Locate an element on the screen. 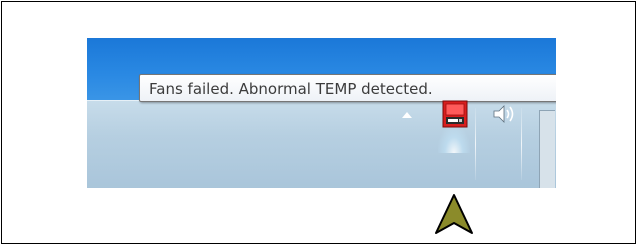  chevron-up-icon is located at coordinates (407, 115).